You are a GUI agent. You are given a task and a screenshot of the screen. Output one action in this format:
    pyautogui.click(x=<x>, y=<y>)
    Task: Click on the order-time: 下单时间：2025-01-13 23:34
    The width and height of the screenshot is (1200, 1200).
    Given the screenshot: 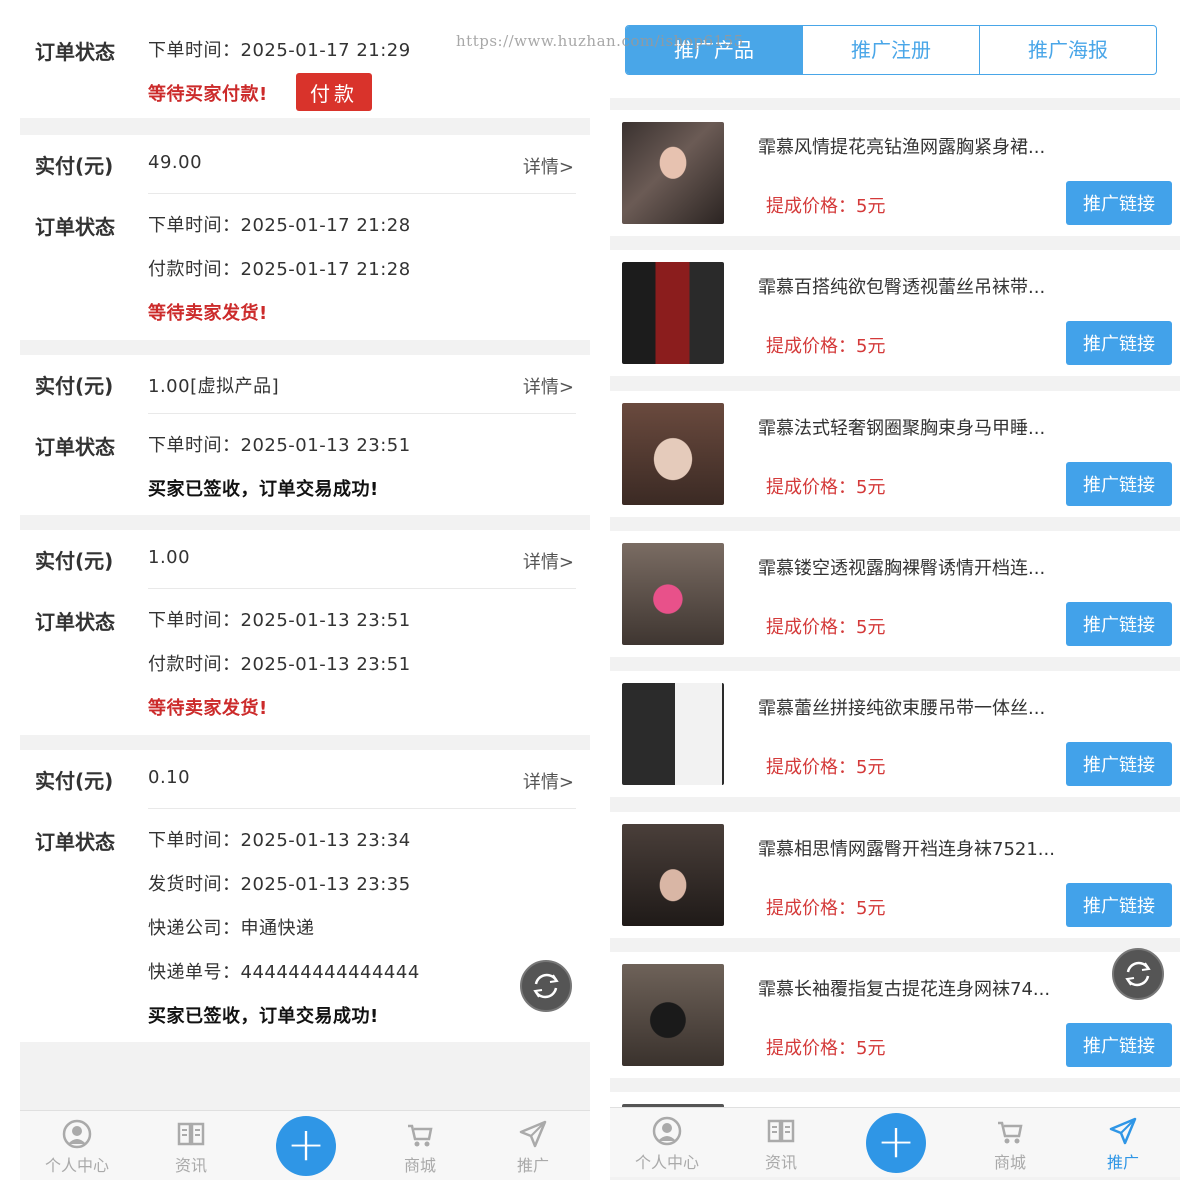 What is the action you would take?
    pyautogui.click(x=279, y=840)
    